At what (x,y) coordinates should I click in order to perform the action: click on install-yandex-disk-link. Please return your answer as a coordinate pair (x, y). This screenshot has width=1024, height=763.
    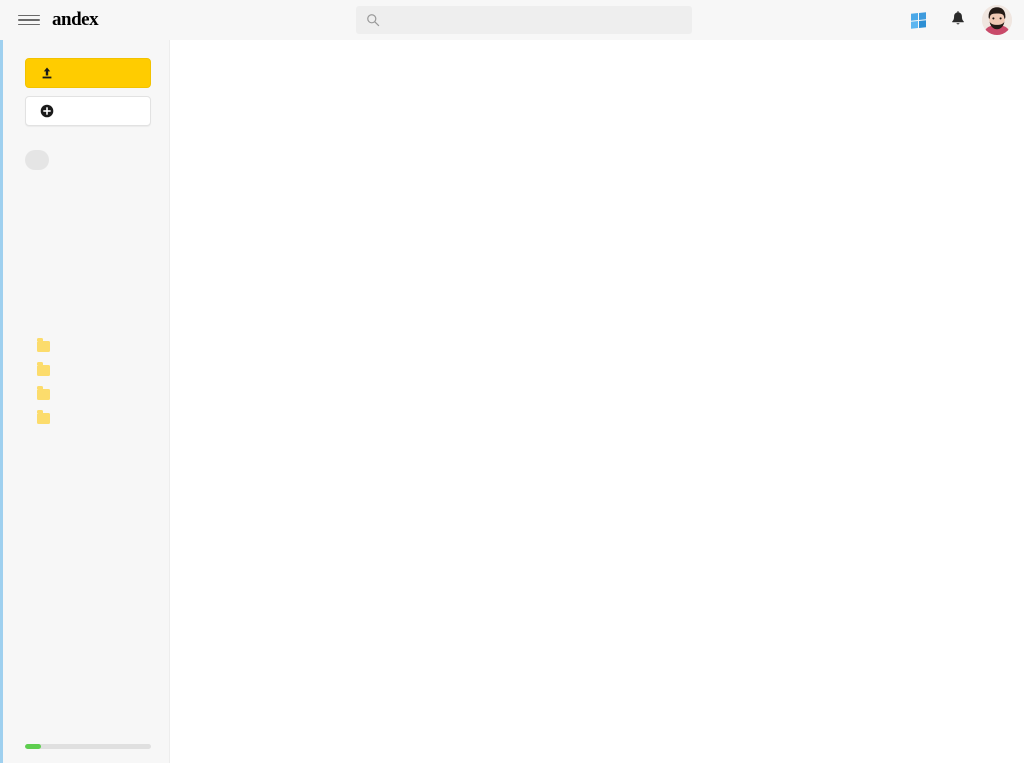
    Looking at the image, I should click on (922, 20).